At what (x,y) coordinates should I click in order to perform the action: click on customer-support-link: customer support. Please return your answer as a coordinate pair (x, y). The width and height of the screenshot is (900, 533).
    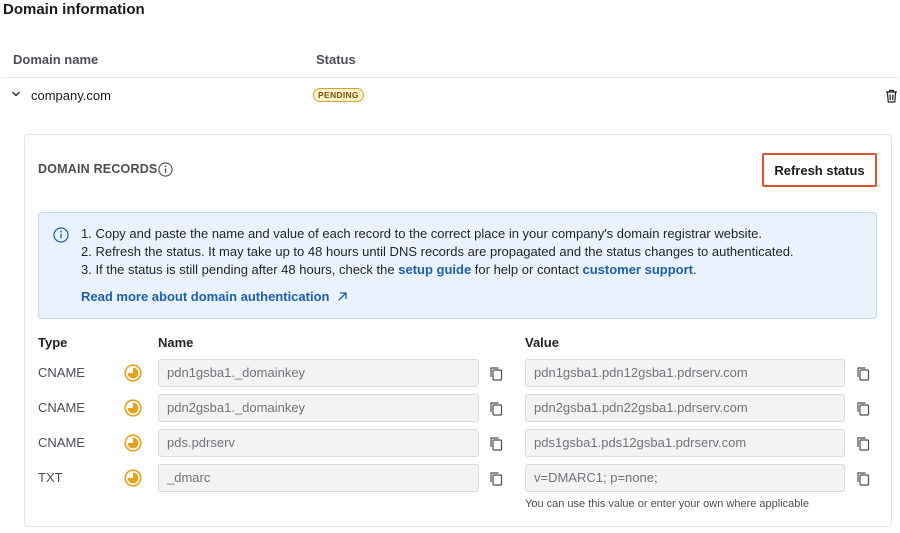
    Looking at the image, I should click on (637, 269).